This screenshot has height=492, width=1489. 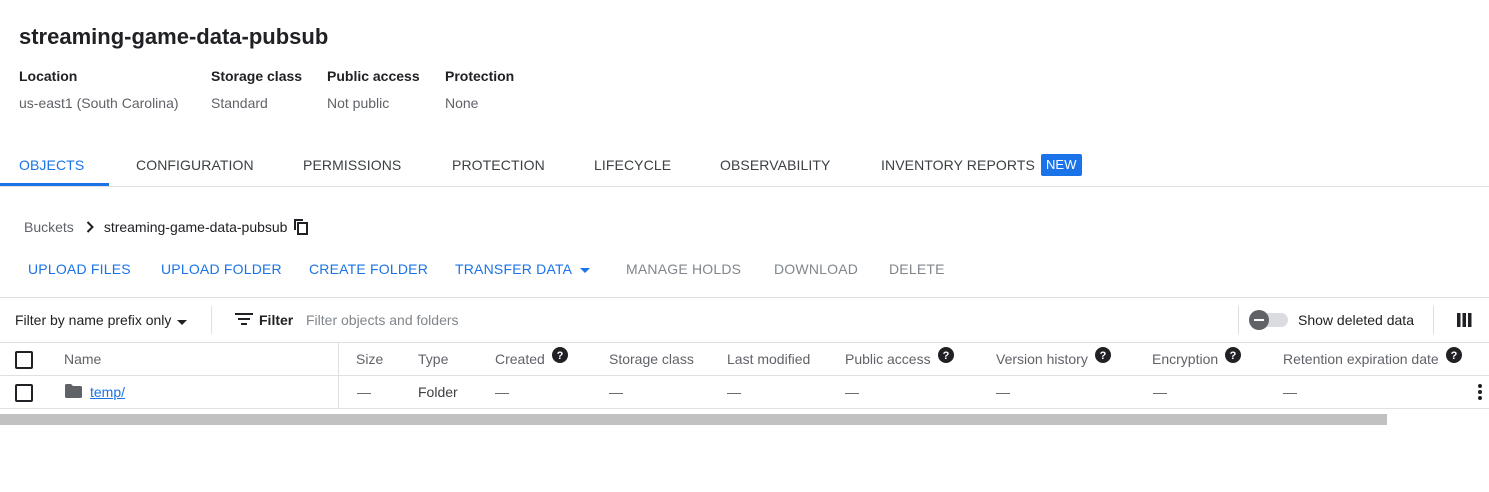 I want to click on show-deleted-label: Show deleted data, so click(x=1356, y=320).